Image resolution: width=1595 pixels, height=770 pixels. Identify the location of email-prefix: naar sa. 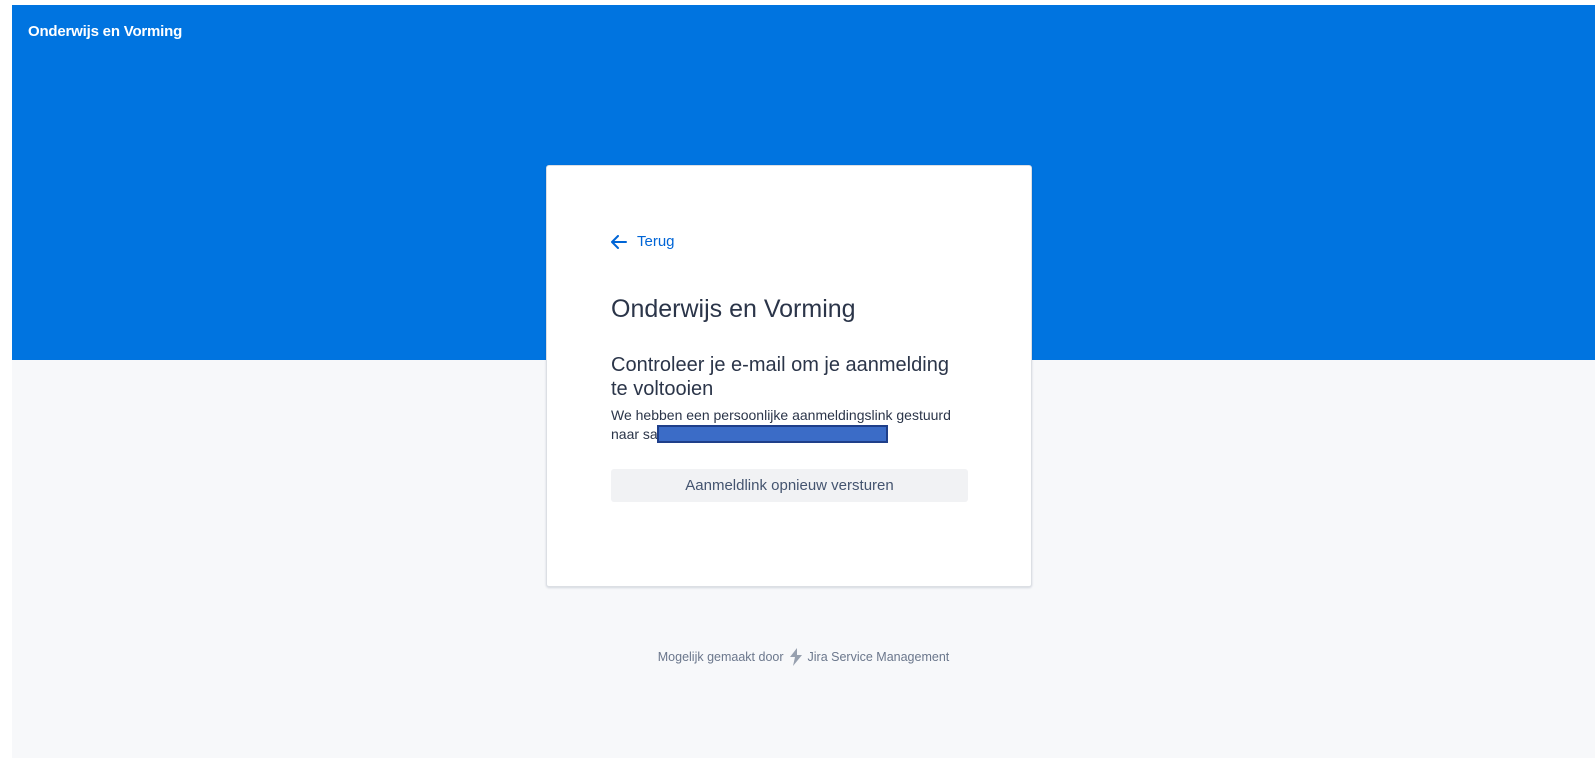
(634, 434).